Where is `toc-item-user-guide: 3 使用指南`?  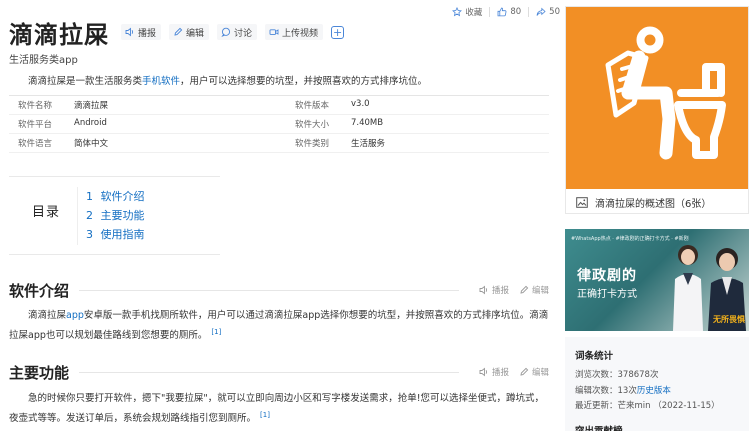 toc-item-user-guide: 3 使用指南 is located at coordinates (115, 235).